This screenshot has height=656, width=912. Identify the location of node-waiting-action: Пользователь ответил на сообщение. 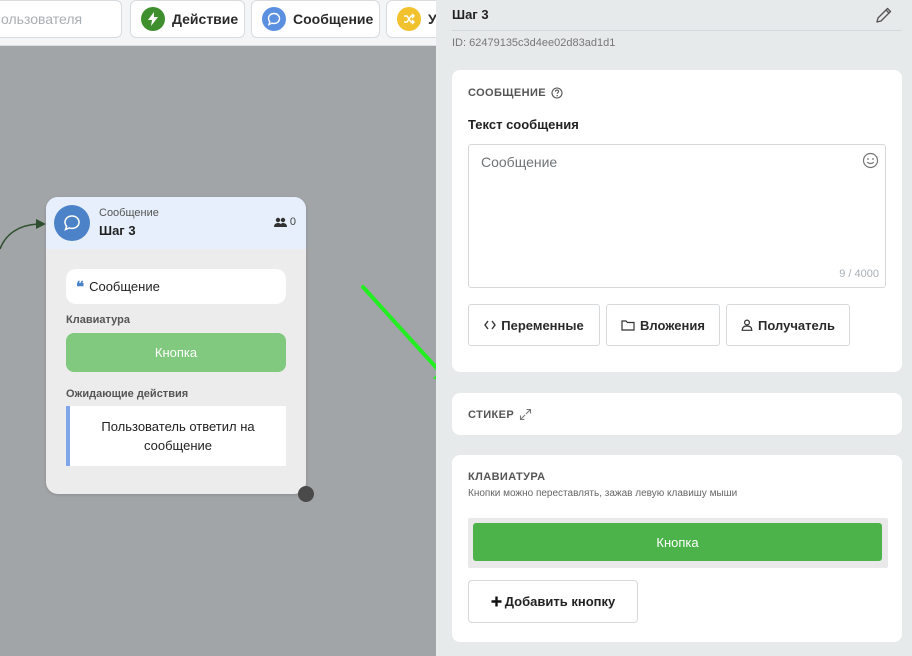
(176, 436).